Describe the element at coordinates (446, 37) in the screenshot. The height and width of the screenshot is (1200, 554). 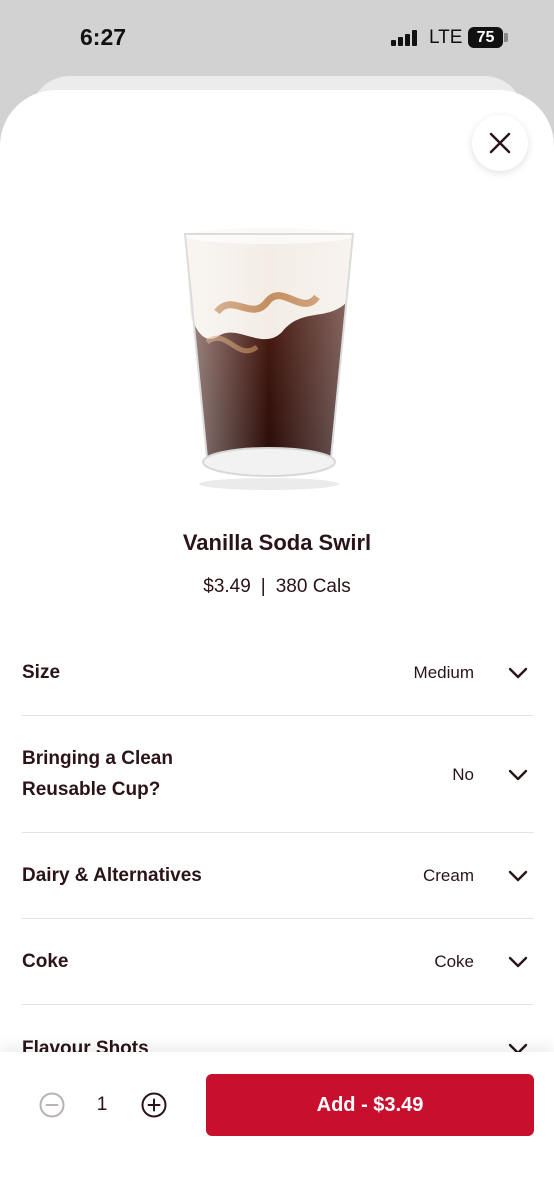
I see `network-label: LTE` at that location.